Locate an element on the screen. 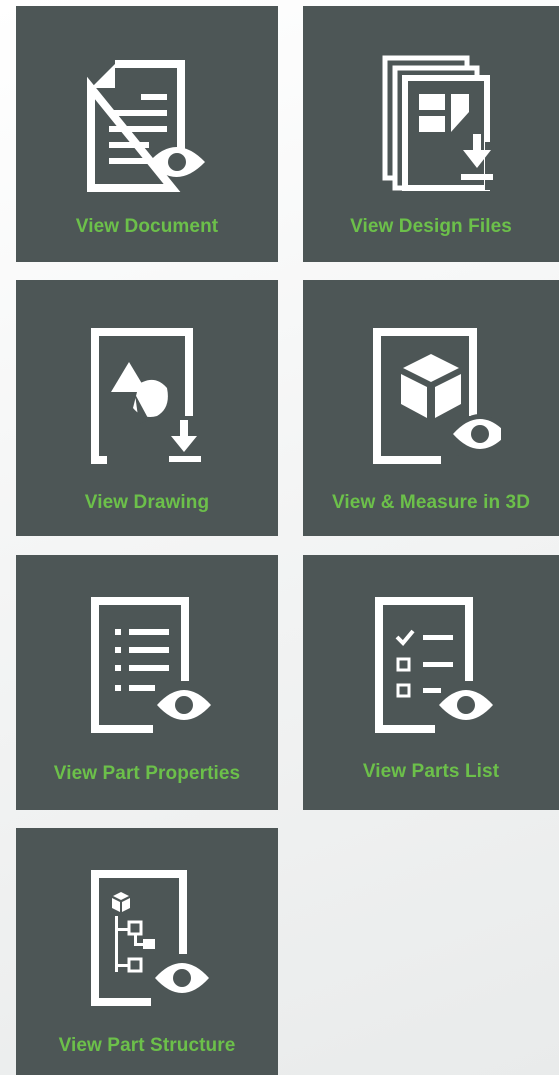 The image size is (559, 1075). view-part-properties-tile: View Part Properties is located at coordinates (147, 682).